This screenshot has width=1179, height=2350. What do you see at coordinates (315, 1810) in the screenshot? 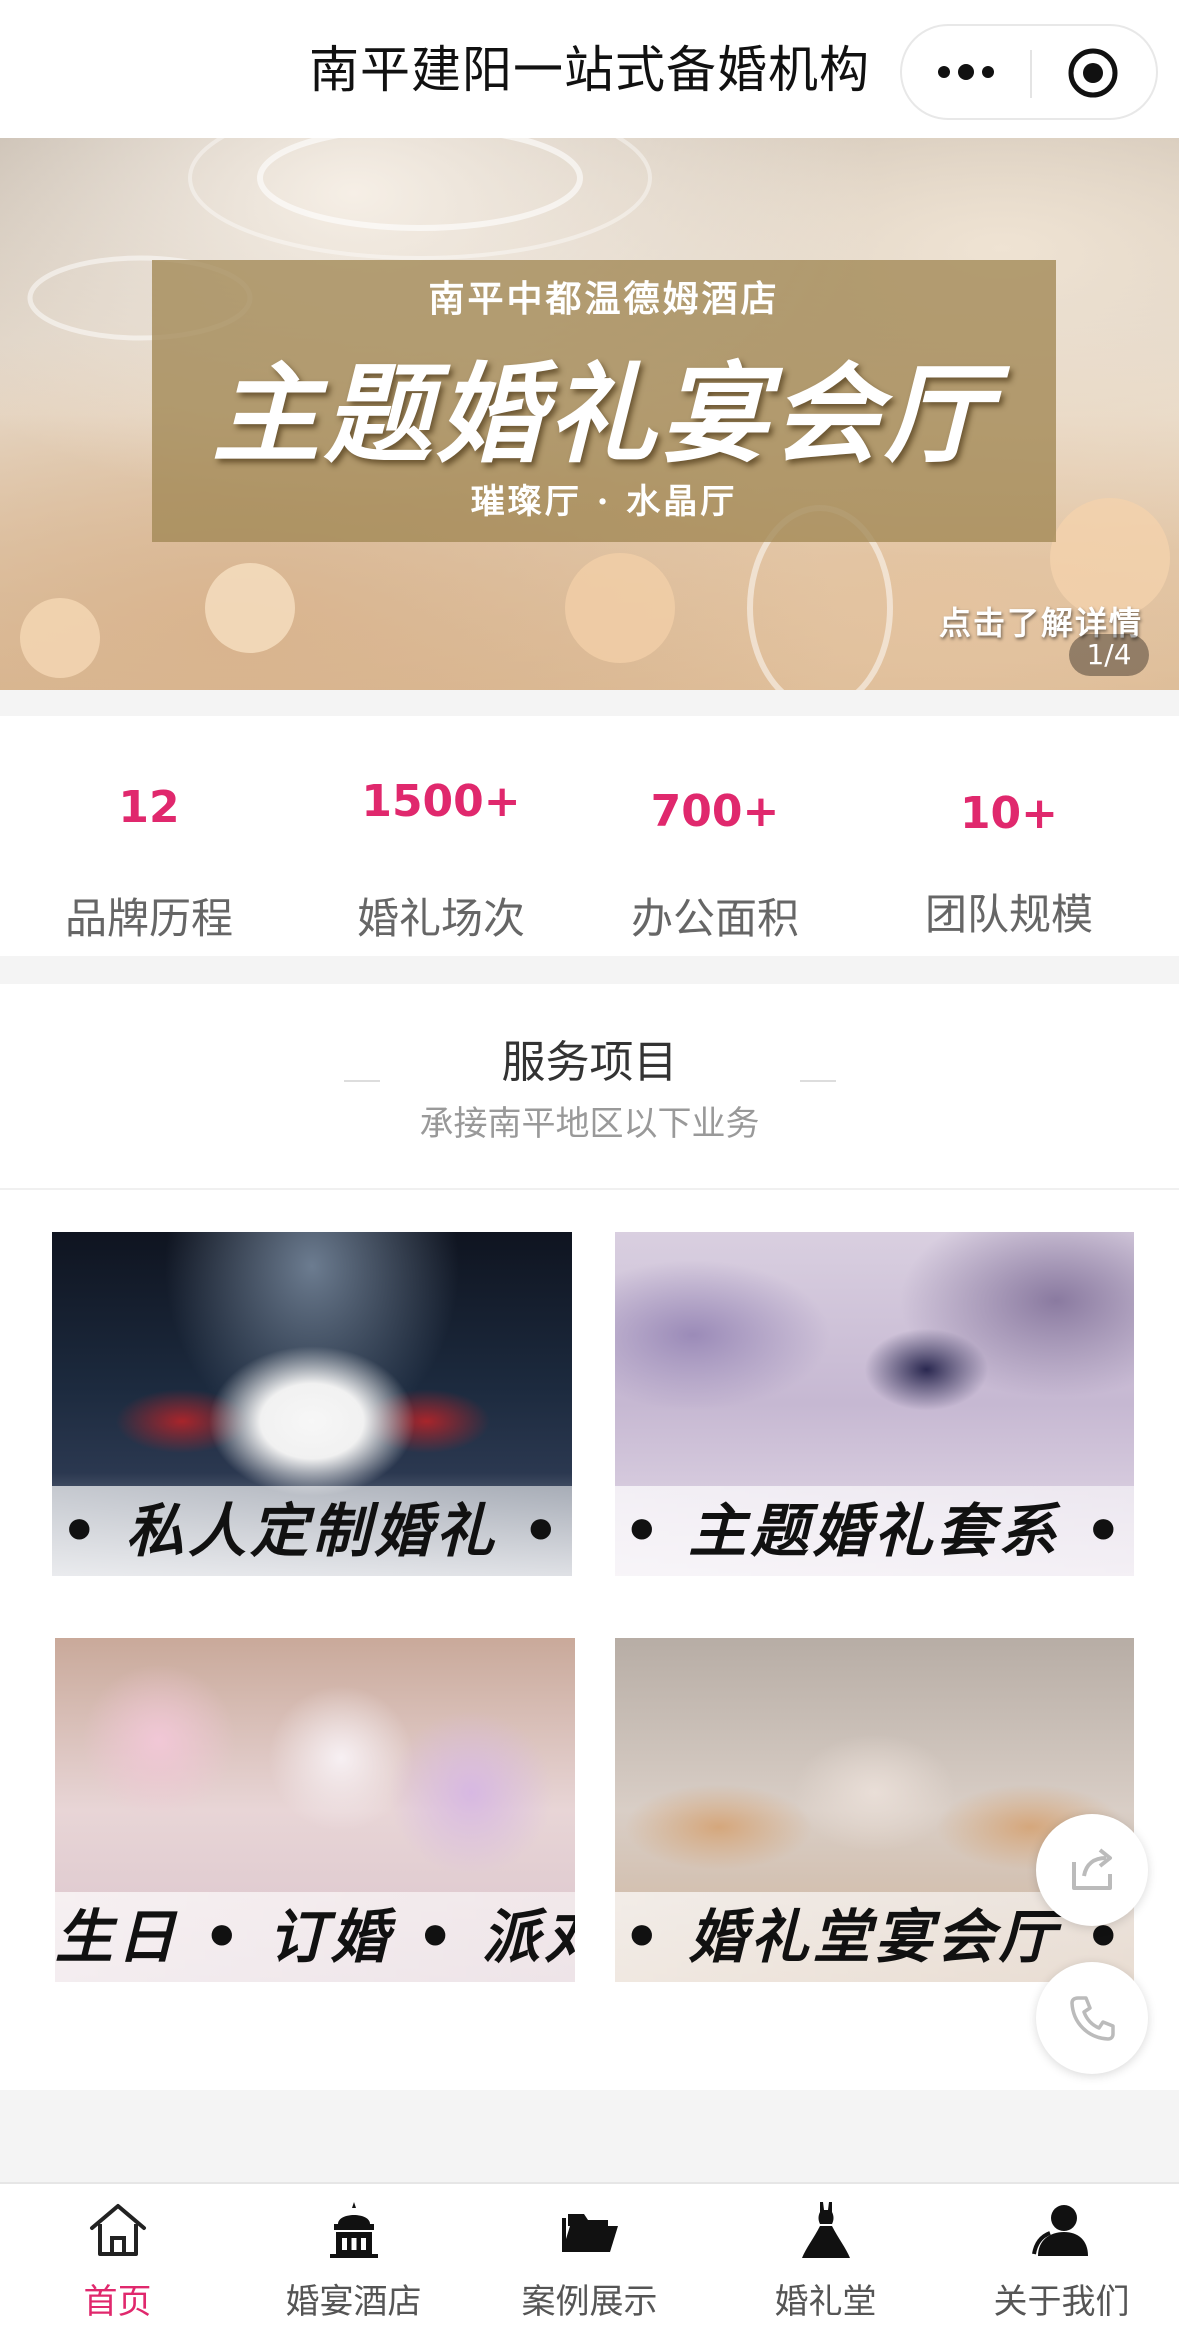
I see `service-card-party: 生日 • 订婚 • 派对` at bounding box center [315, 1810].